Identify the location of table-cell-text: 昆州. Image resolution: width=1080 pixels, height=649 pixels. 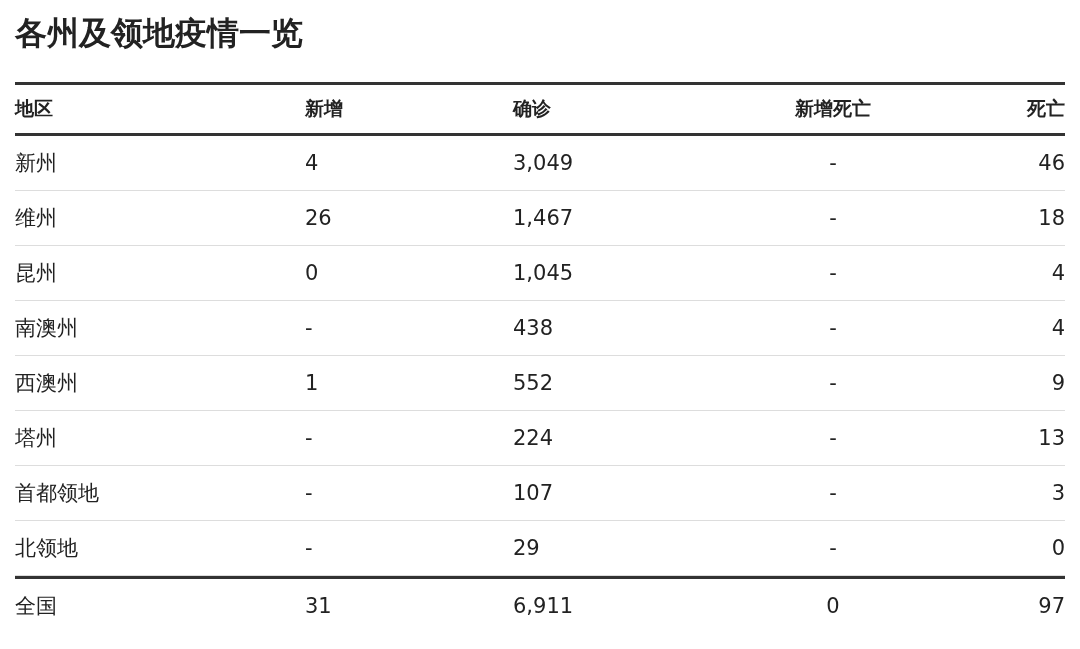
(36, 273).